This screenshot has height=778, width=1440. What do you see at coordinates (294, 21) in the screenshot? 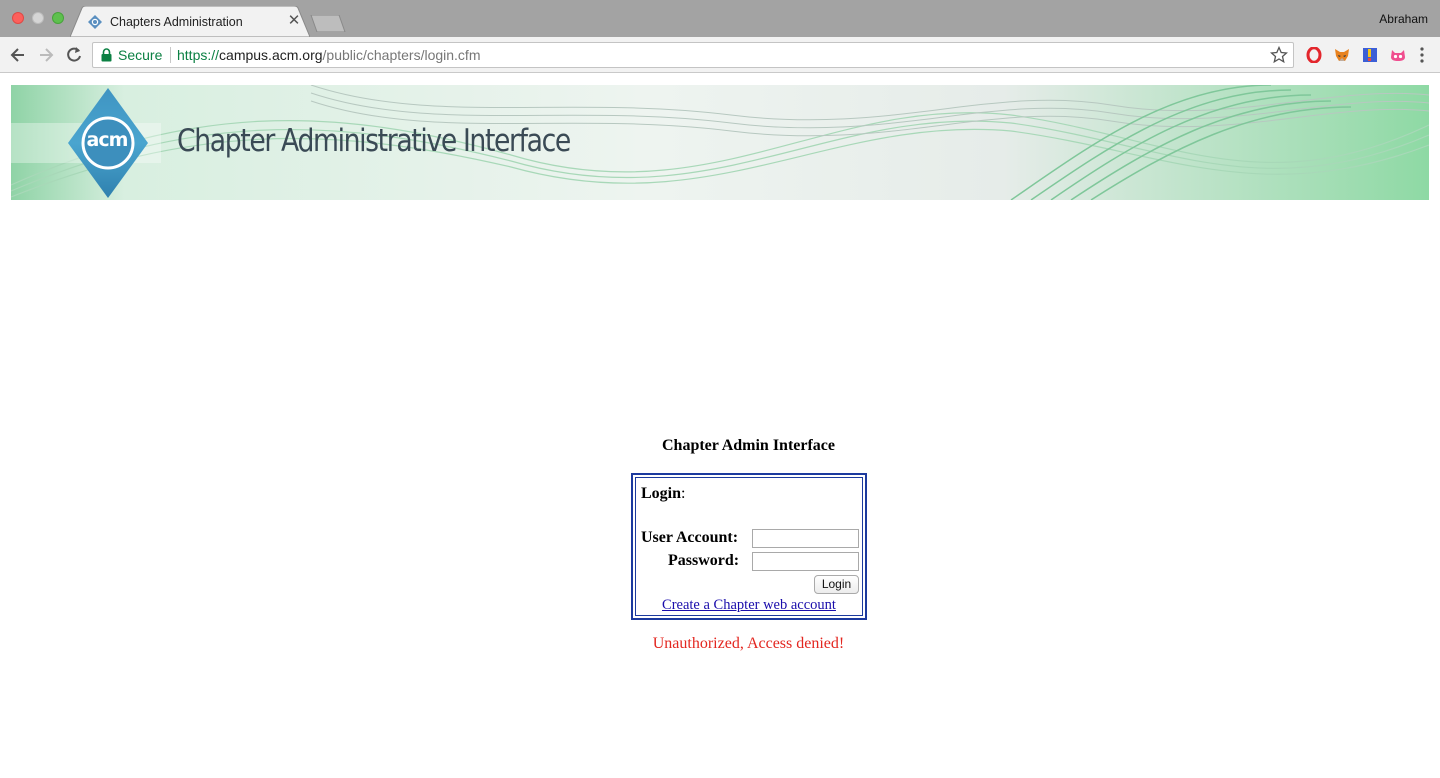
I see `tab-close-icon: ✕` at bounding box center [294, 21].